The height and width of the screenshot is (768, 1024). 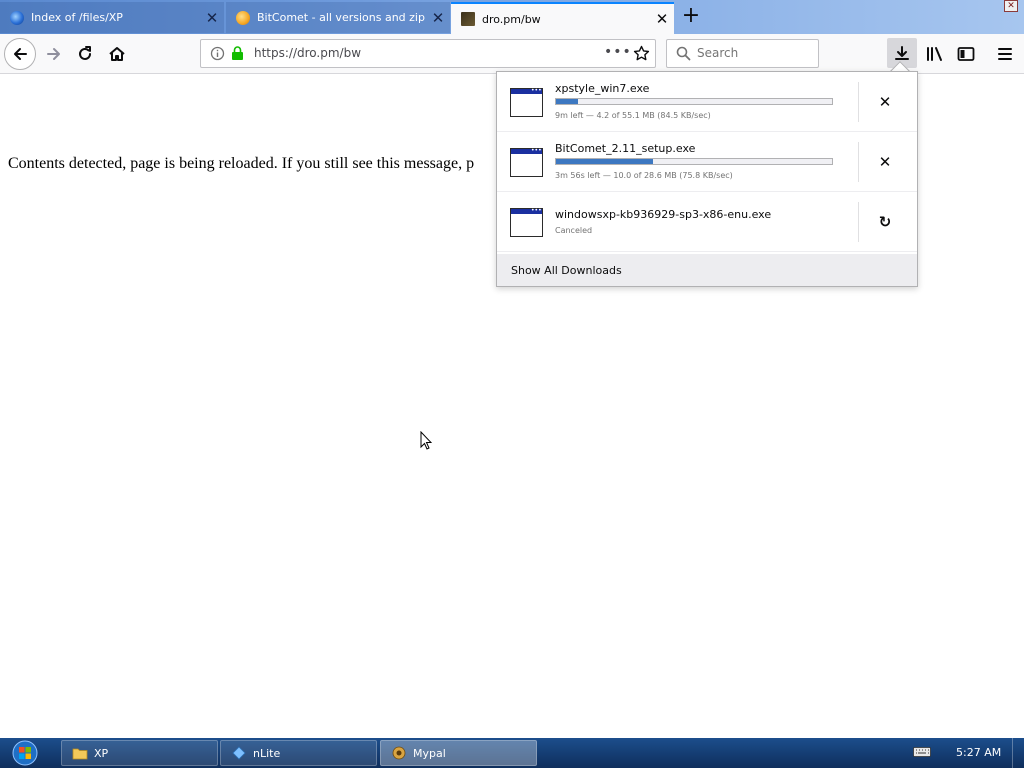 I want to click on url-bar: https://dro.pm/bw •••, so click(x=428, y=53).